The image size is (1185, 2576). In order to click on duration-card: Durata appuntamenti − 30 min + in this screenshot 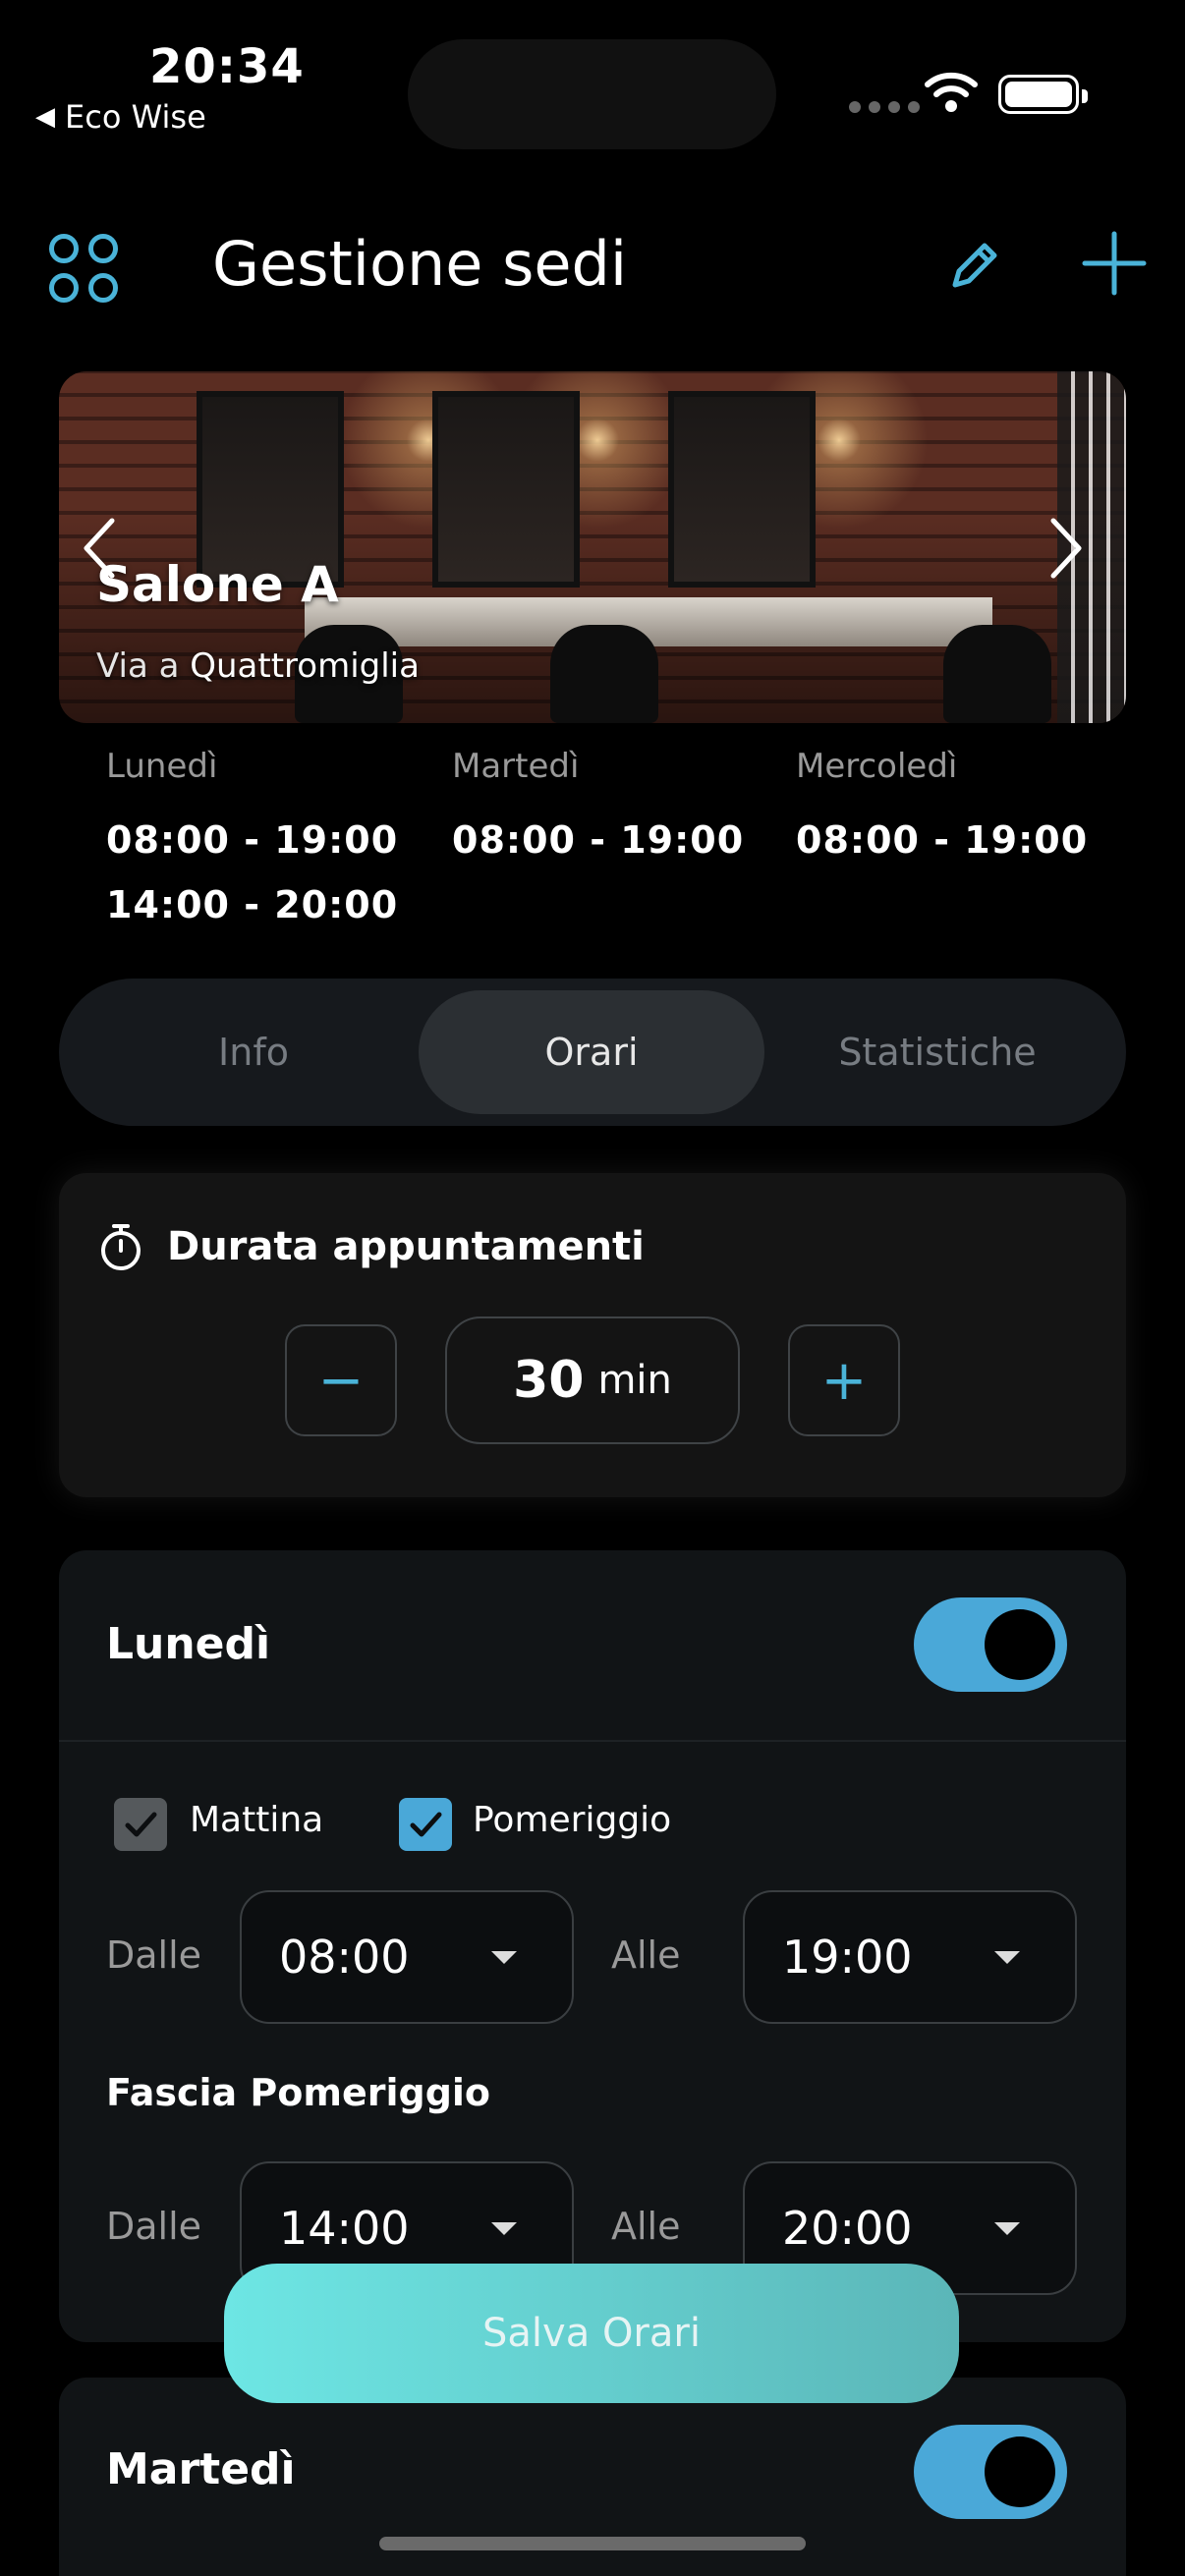, I will do `click(592, 1335)`.